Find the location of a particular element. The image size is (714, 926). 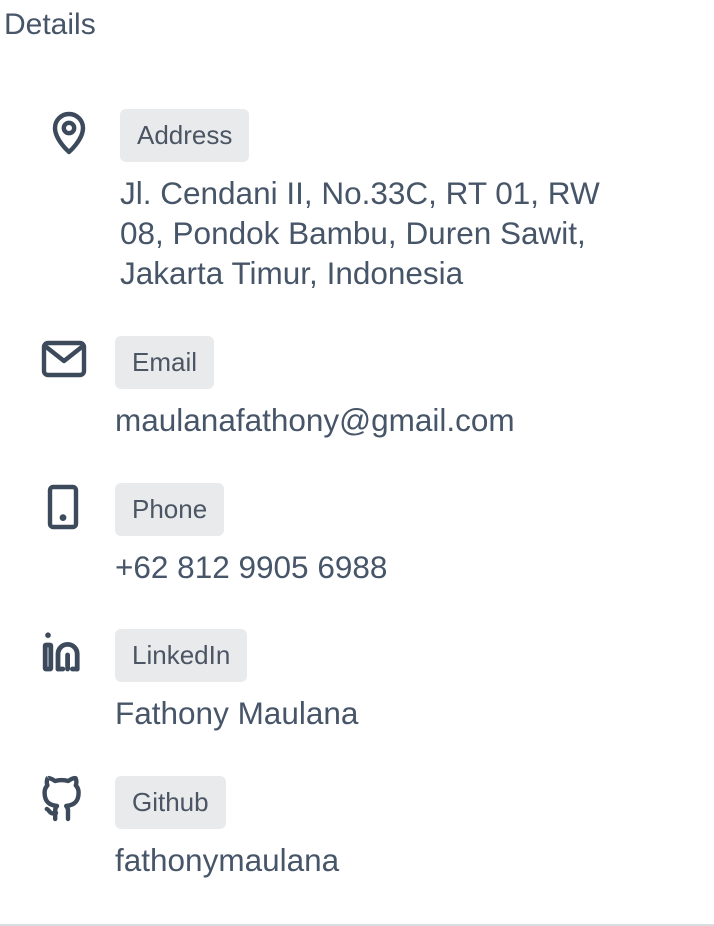

linkedin-label-badge: LinkedIn is located at coordinates (181, 655).